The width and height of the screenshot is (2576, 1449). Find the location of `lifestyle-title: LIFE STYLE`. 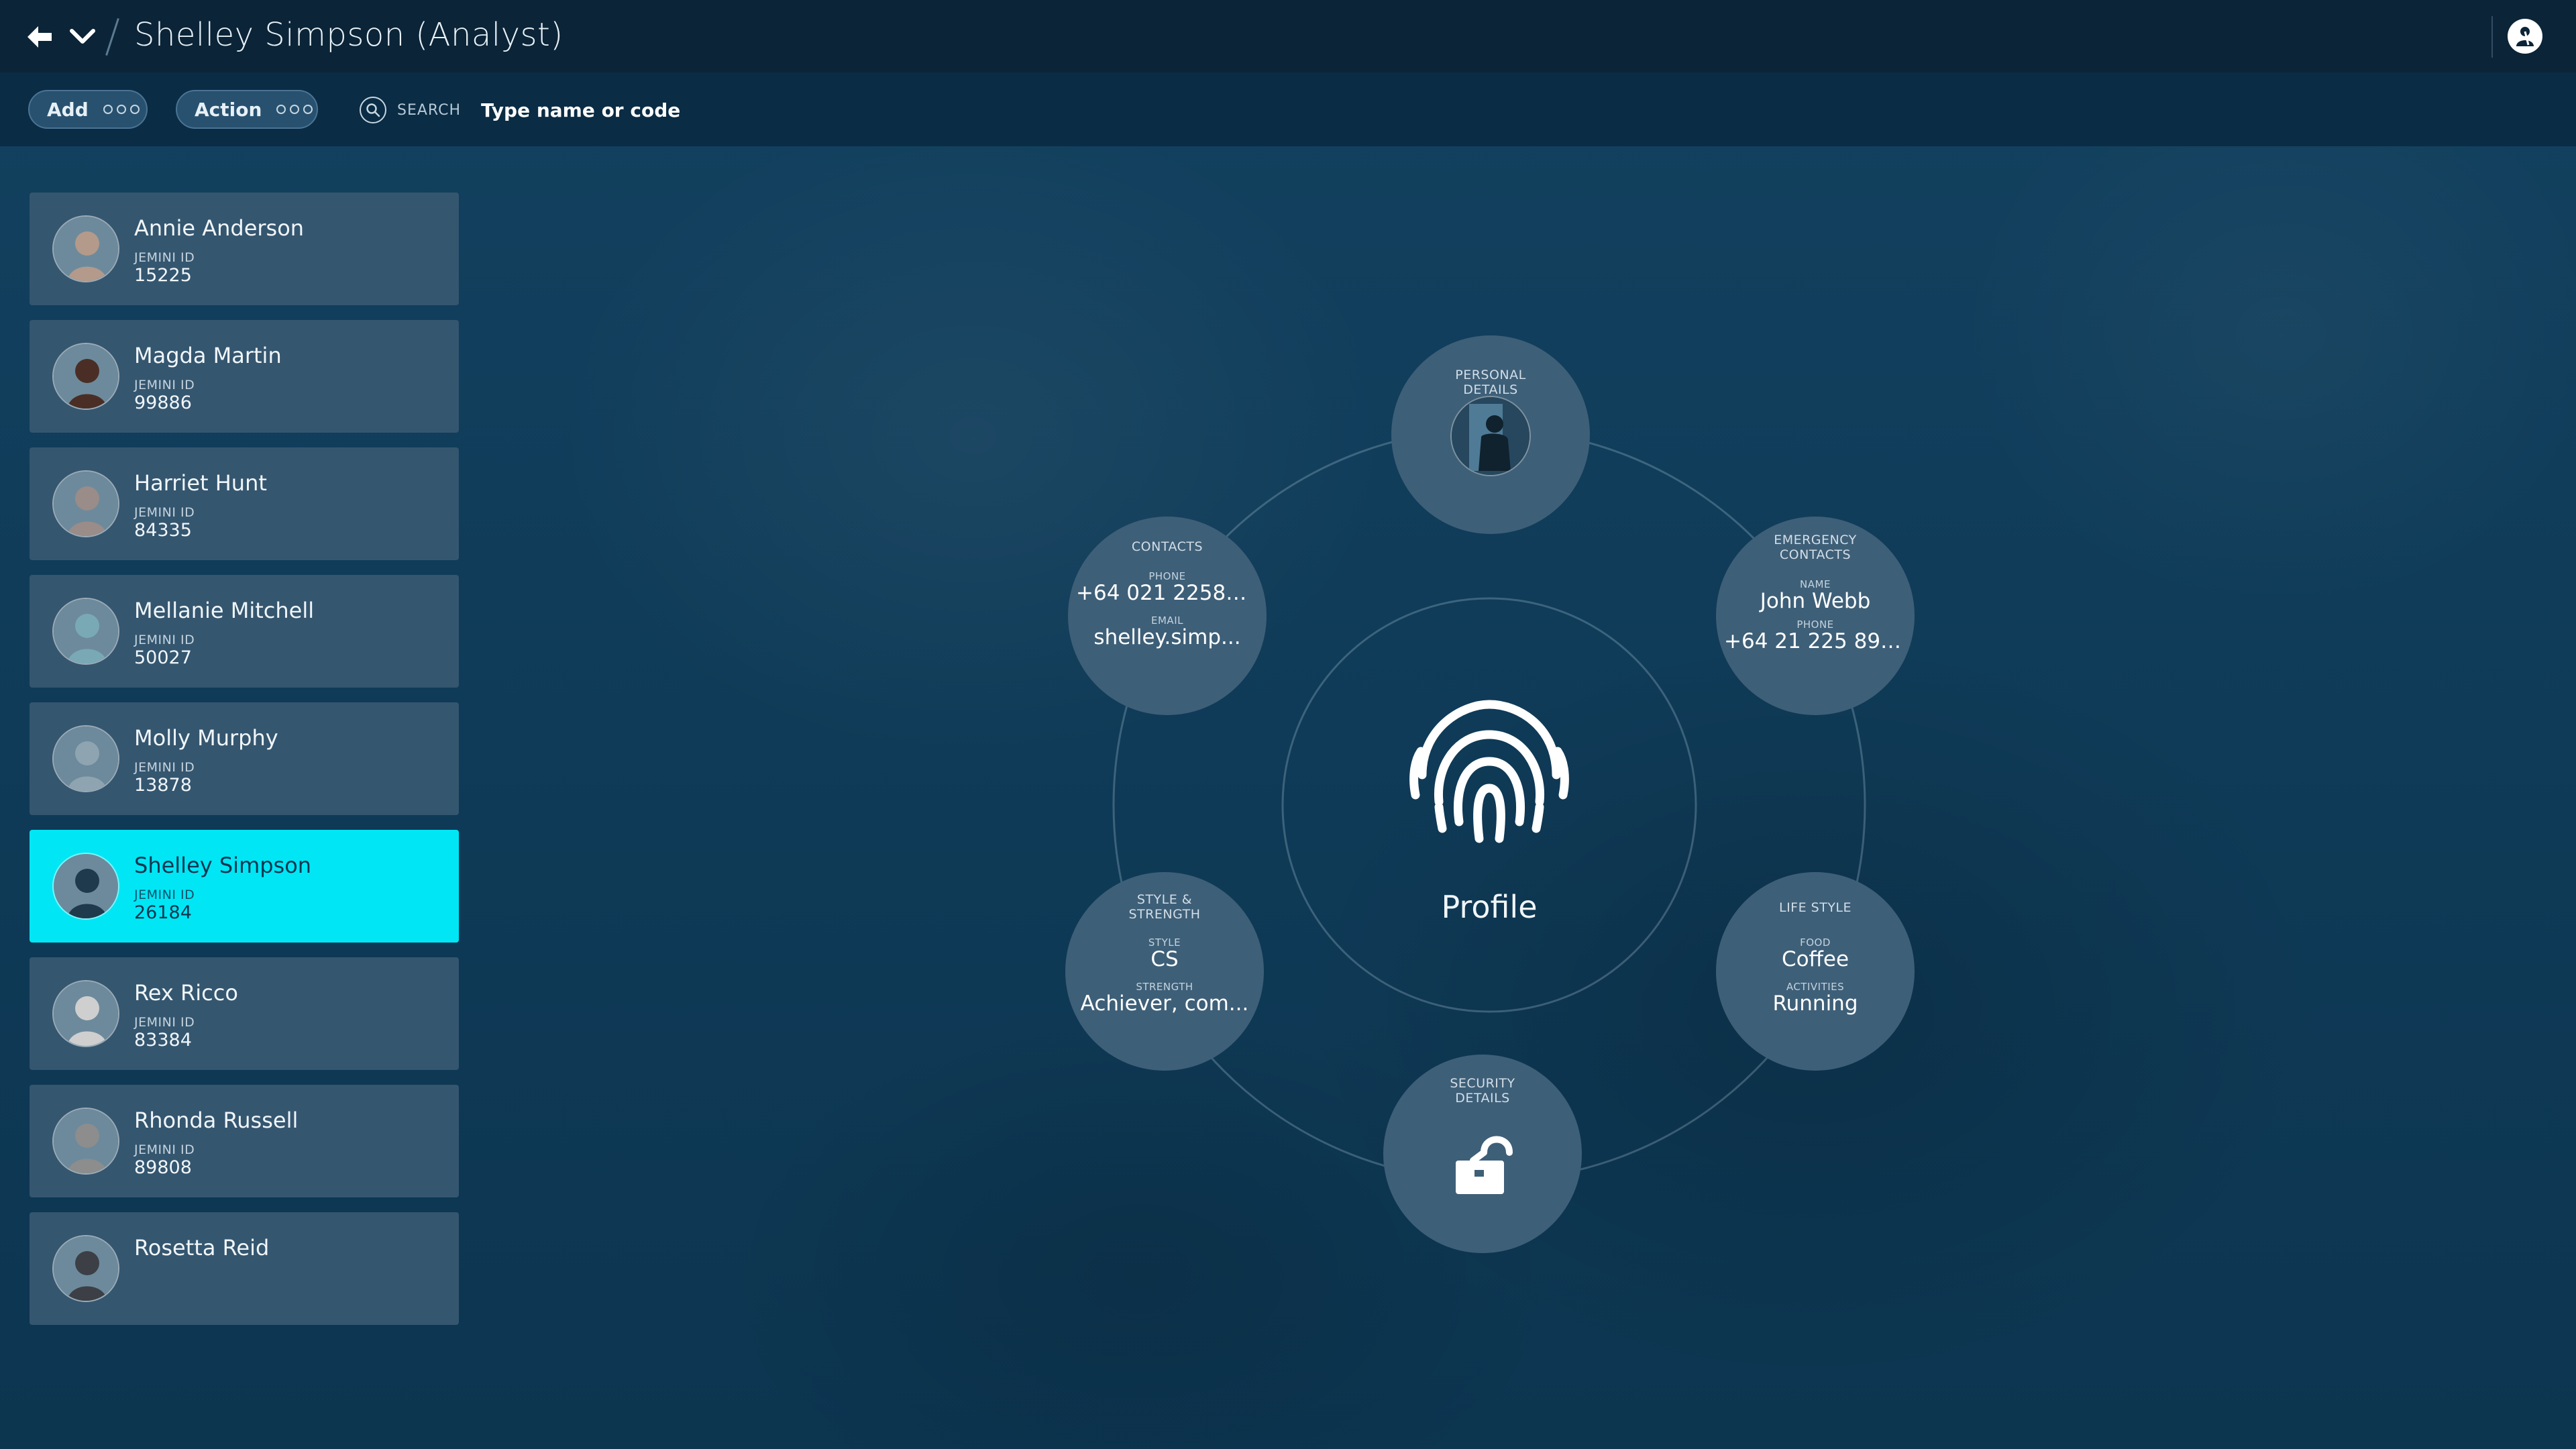

lifestyle-title: LIFE STYLE is located at coordinates (1815, 907).